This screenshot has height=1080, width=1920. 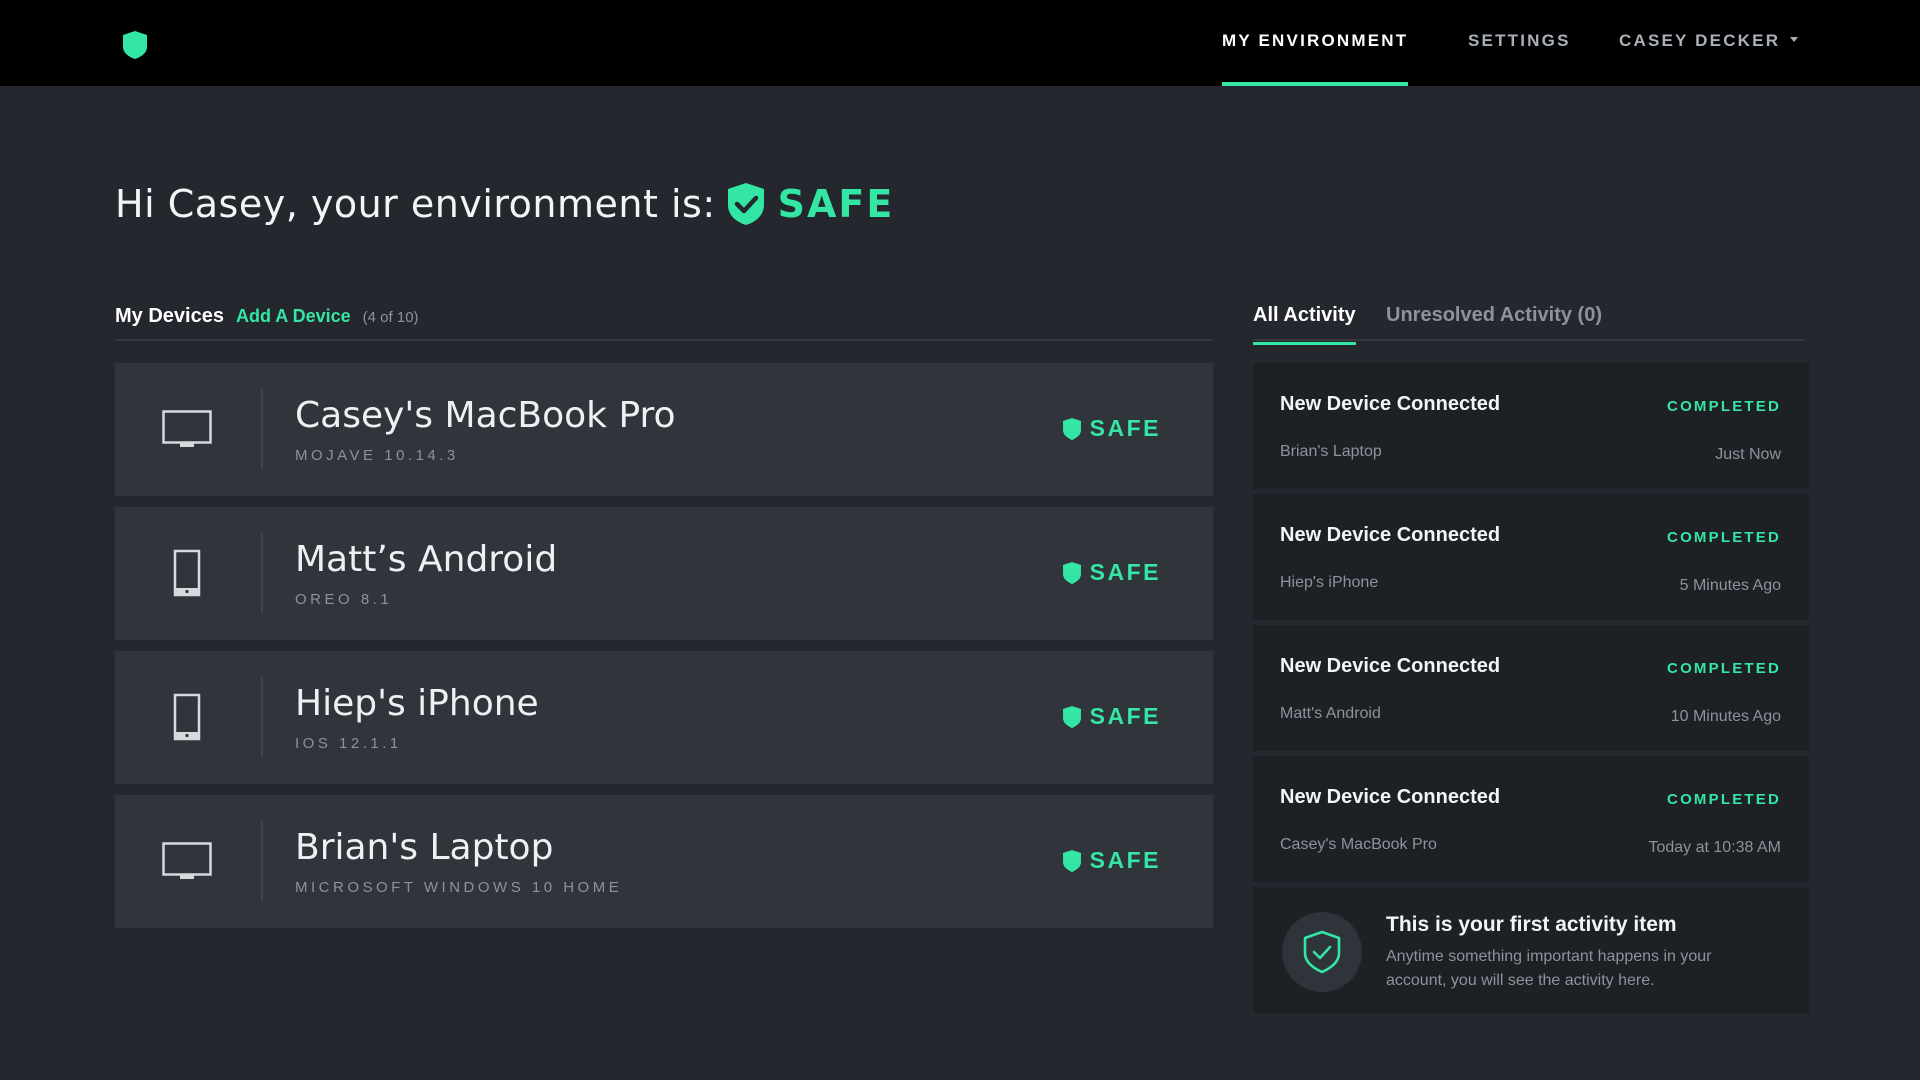 I want to click on device-os: MOJAVE 10.14.3, so click(x=377, y=455).